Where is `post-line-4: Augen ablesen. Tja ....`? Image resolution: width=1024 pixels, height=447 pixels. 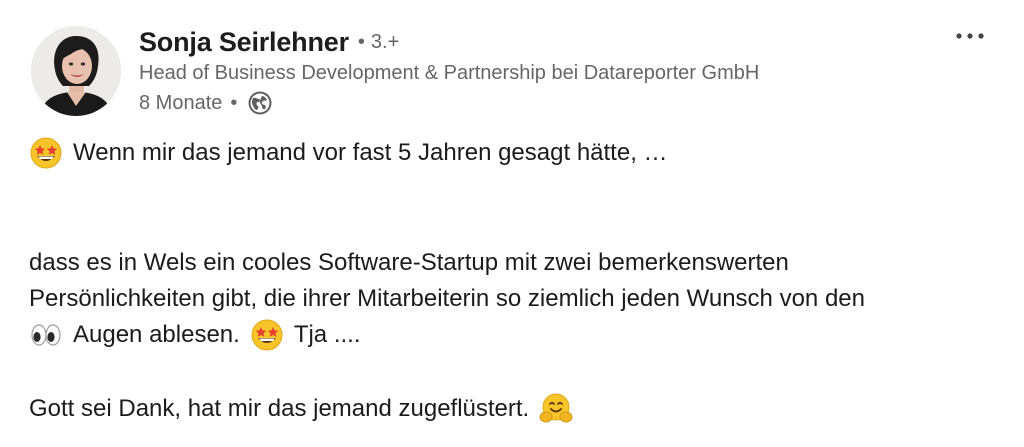
post-line-4: Augen ablesen. Tja .... is located at coordinates (195, 335).